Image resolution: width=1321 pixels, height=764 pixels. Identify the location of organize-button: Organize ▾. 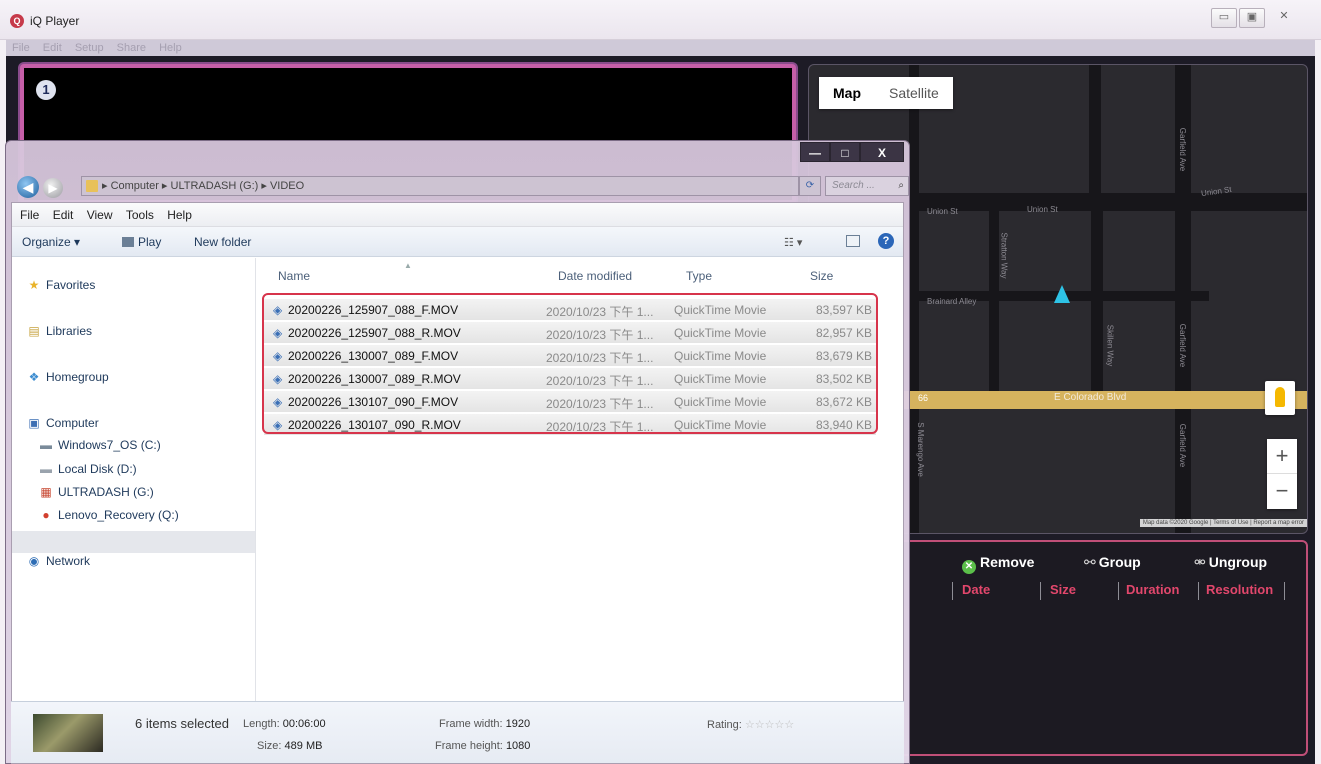
(51, 242).